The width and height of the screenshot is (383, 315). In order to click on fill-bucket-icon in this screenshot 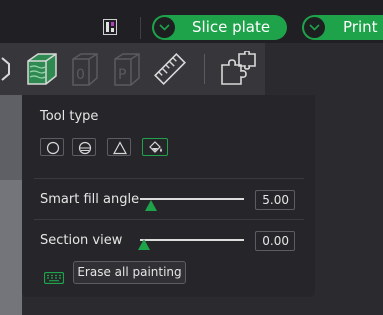, I will do `click(155, 147)`.